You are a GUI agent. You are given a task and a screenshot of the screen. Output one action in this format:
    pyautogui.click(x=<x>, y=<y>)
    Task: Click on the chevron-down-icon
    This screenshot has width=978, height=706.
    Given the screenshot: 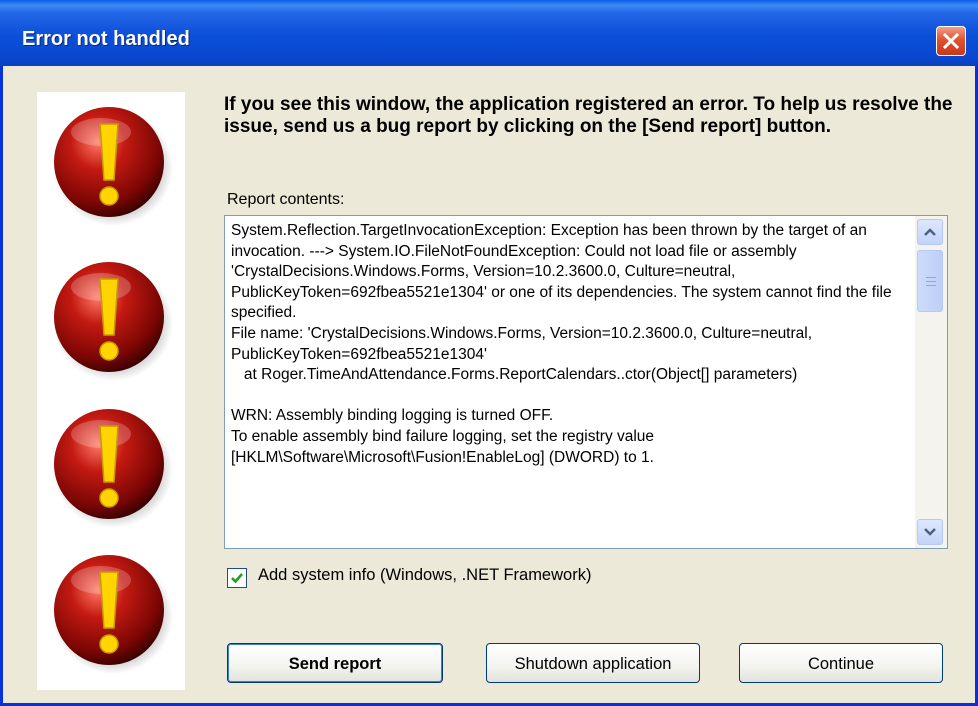 What is the action you would take?
    pyautogui.click(x=930, y=532)
    